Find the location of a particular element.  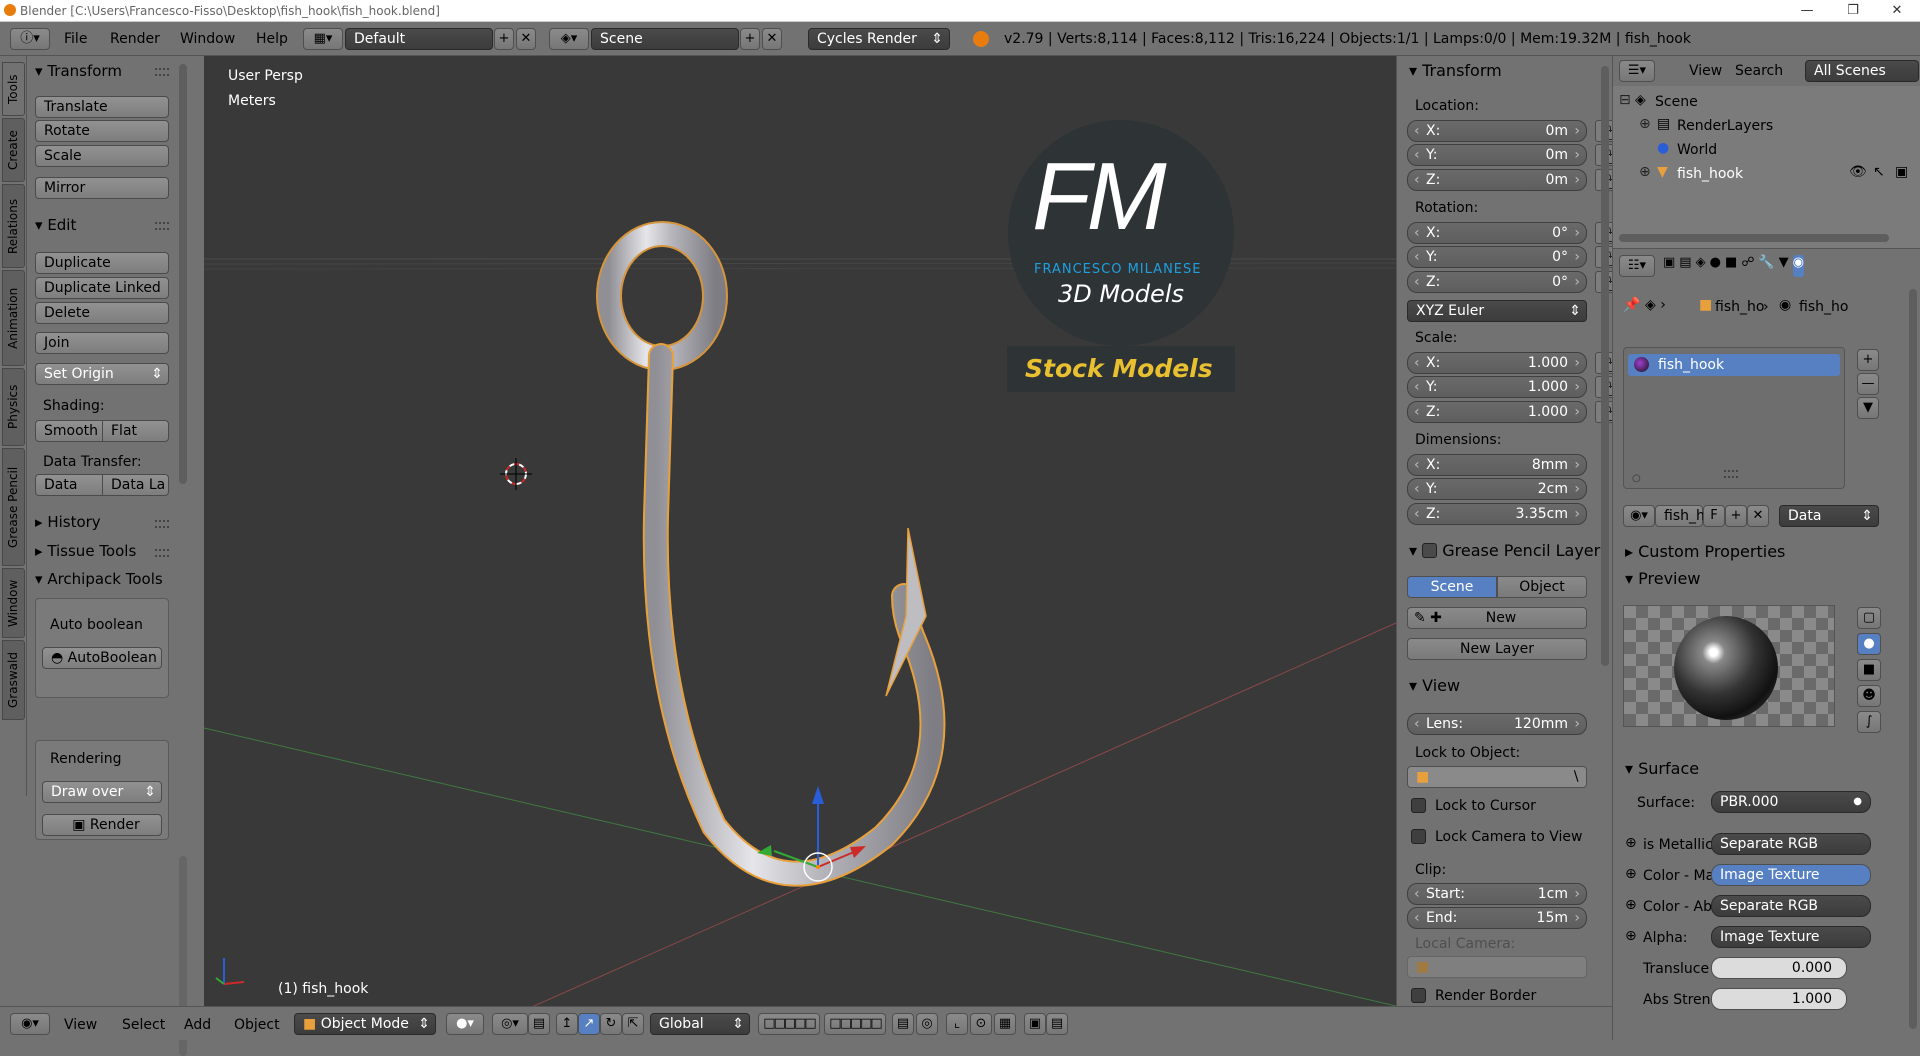

history-panel-header: ▸ History is located at coordinates (68, 522).